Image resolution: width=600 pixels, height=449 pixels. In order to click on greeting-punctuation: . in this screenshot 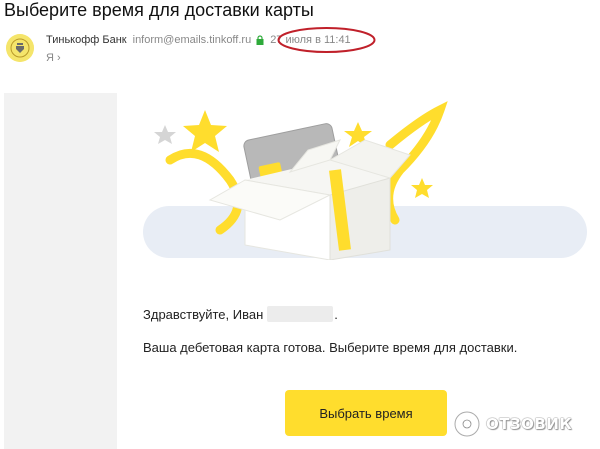, I will do `click(336, 314)`.